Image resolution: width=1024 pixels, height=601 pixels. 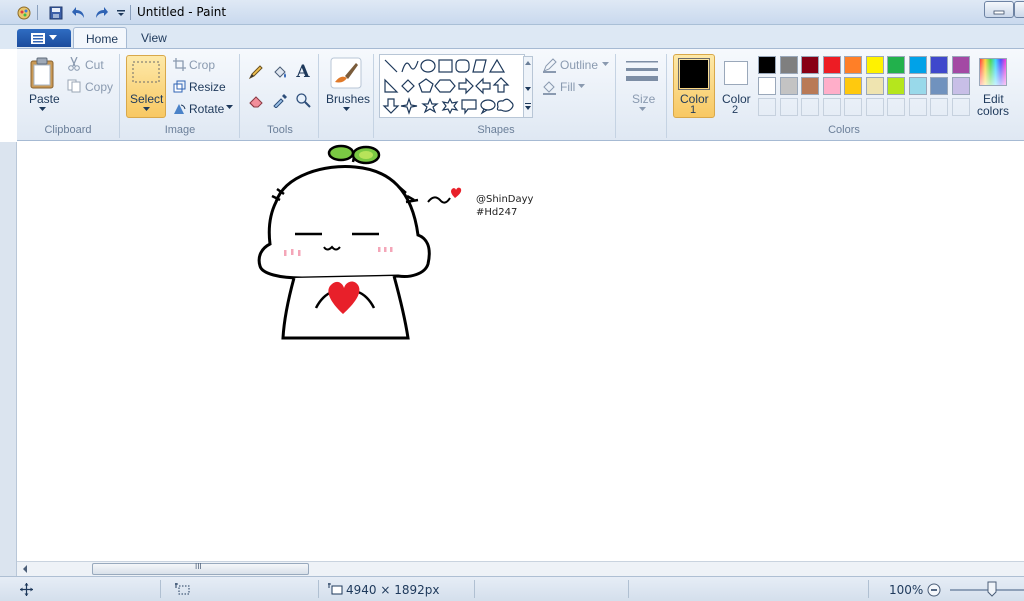 I want to click on workspace-left-edge, so click(x=8, y=359).